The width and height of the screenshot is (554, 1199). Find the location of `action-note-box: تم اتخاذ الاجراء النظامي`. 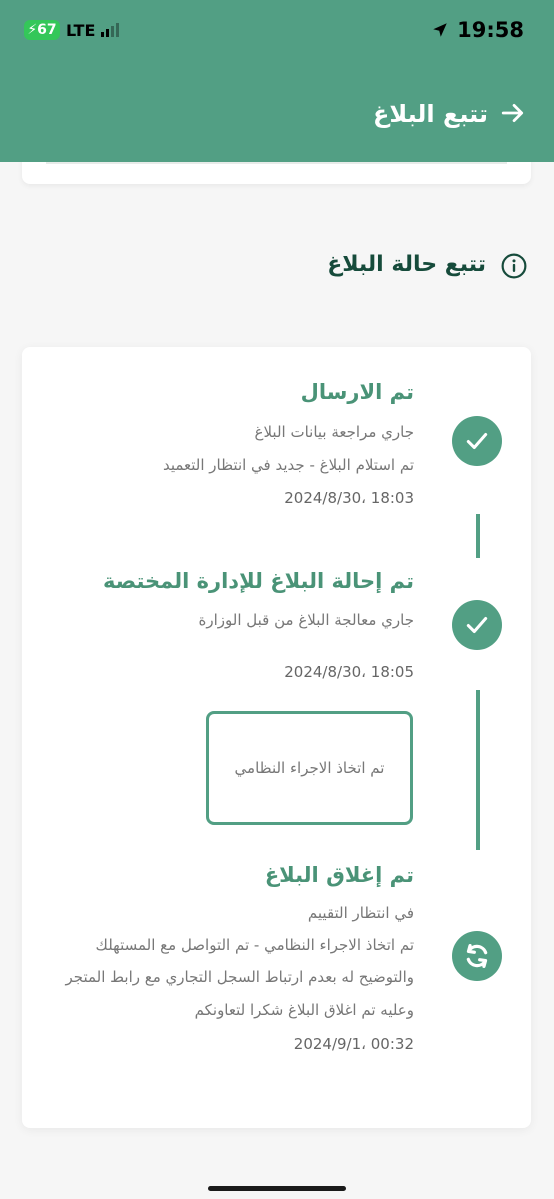

action-note-box: تم اتخاذ الاجراء النظامي is located at coordinates (309, 768).